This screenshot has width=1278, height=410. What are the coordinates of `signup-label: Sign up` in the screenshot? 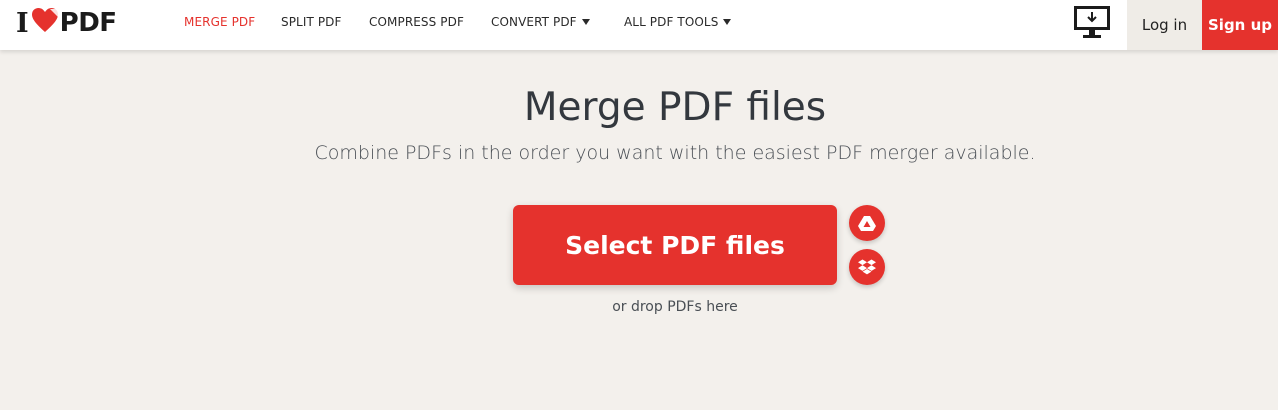 It's located at (1240, 25).